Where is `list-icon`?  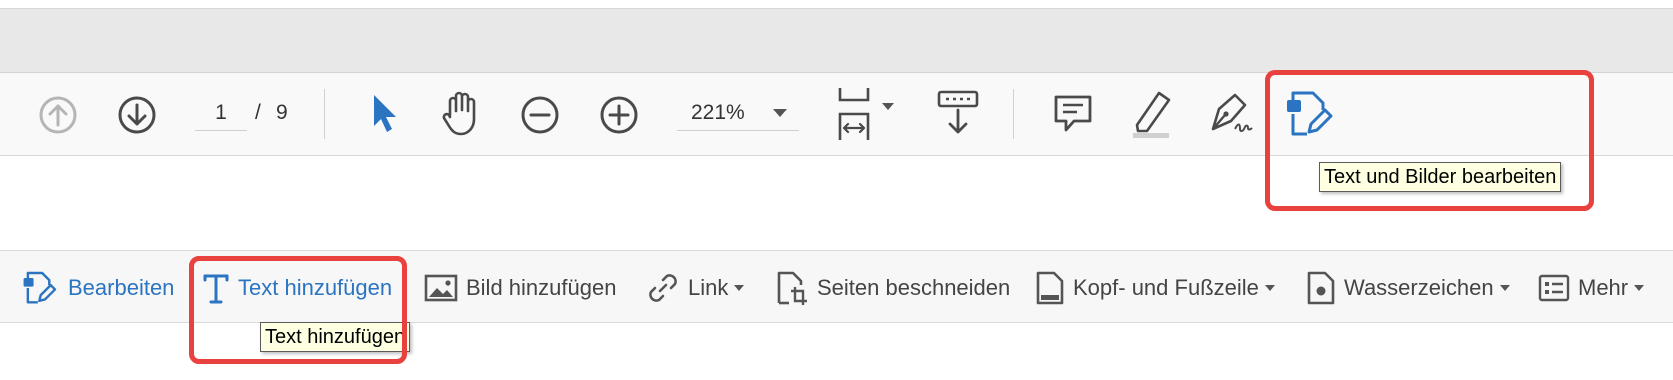 list-icon is located at coordinates (1554, 287).